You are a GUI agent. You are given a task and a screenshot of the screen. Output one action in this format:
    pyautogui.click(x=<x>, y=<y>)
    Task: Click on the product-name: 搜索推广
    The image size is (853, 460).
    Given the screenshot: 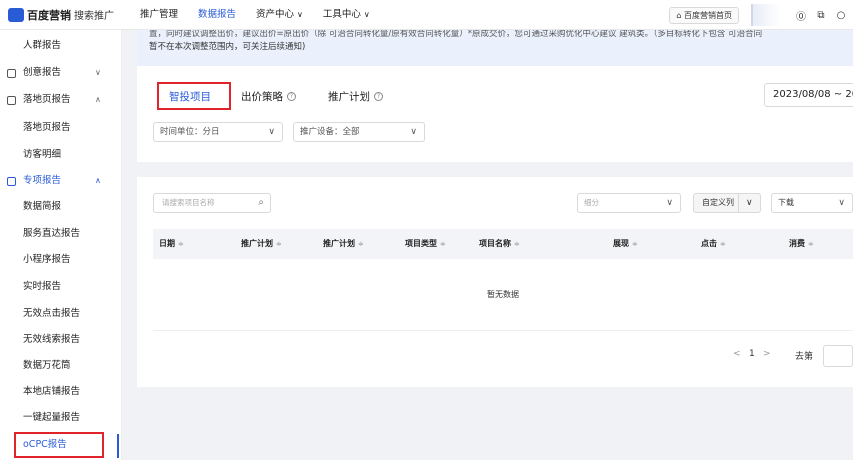 What is the action you would take?
    pyautogui.click(x=94, y=16)
    